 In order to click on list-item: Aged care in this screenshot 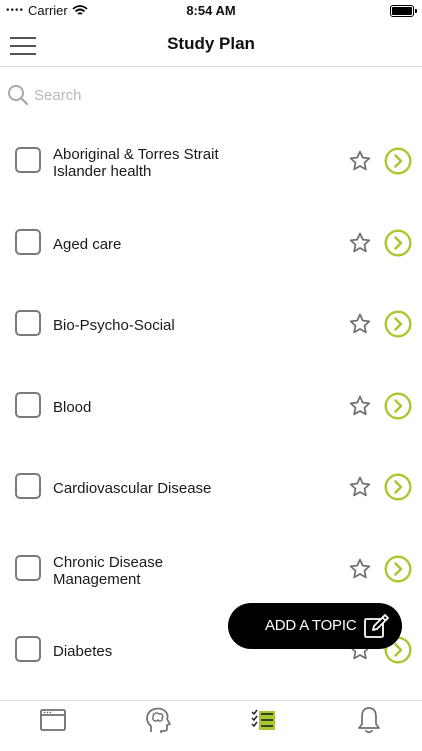, I will do `click(211, 244)`.